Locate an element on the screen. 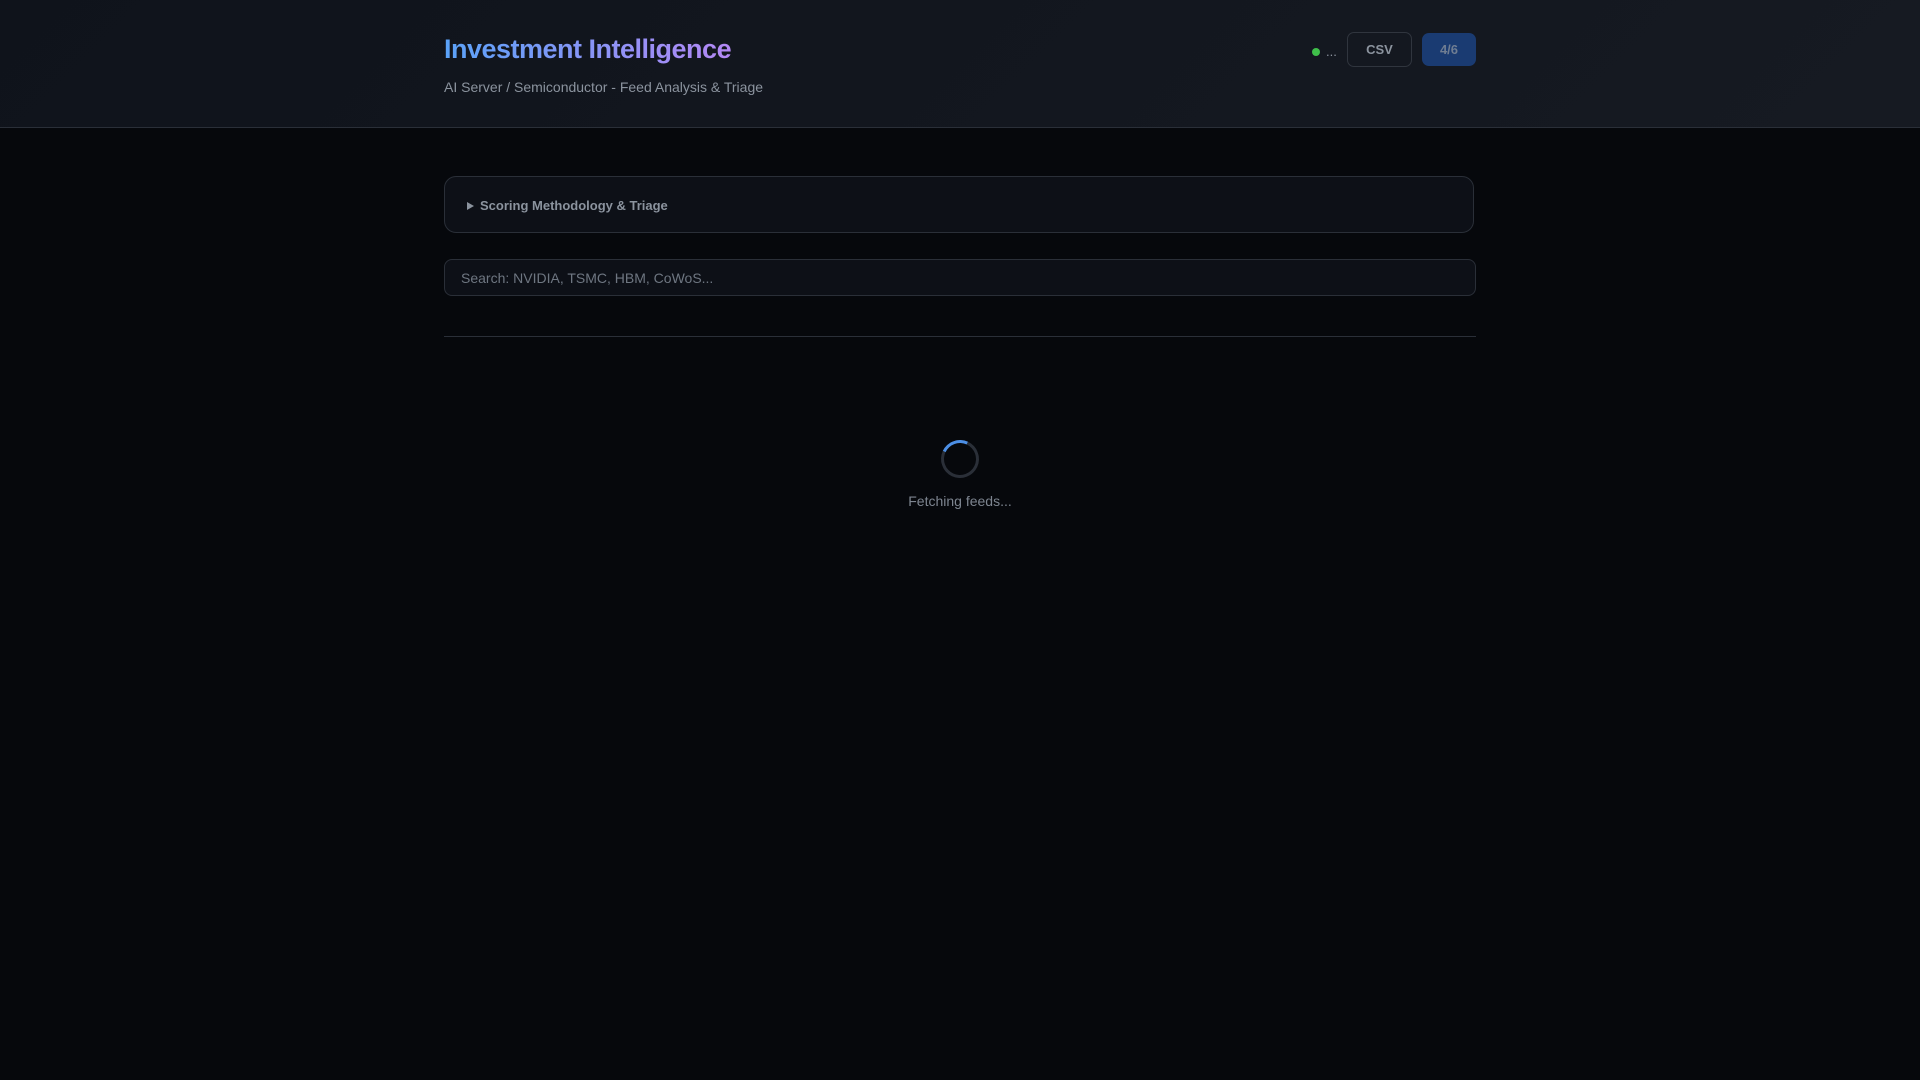  divider is located at coordinates (960, 336).